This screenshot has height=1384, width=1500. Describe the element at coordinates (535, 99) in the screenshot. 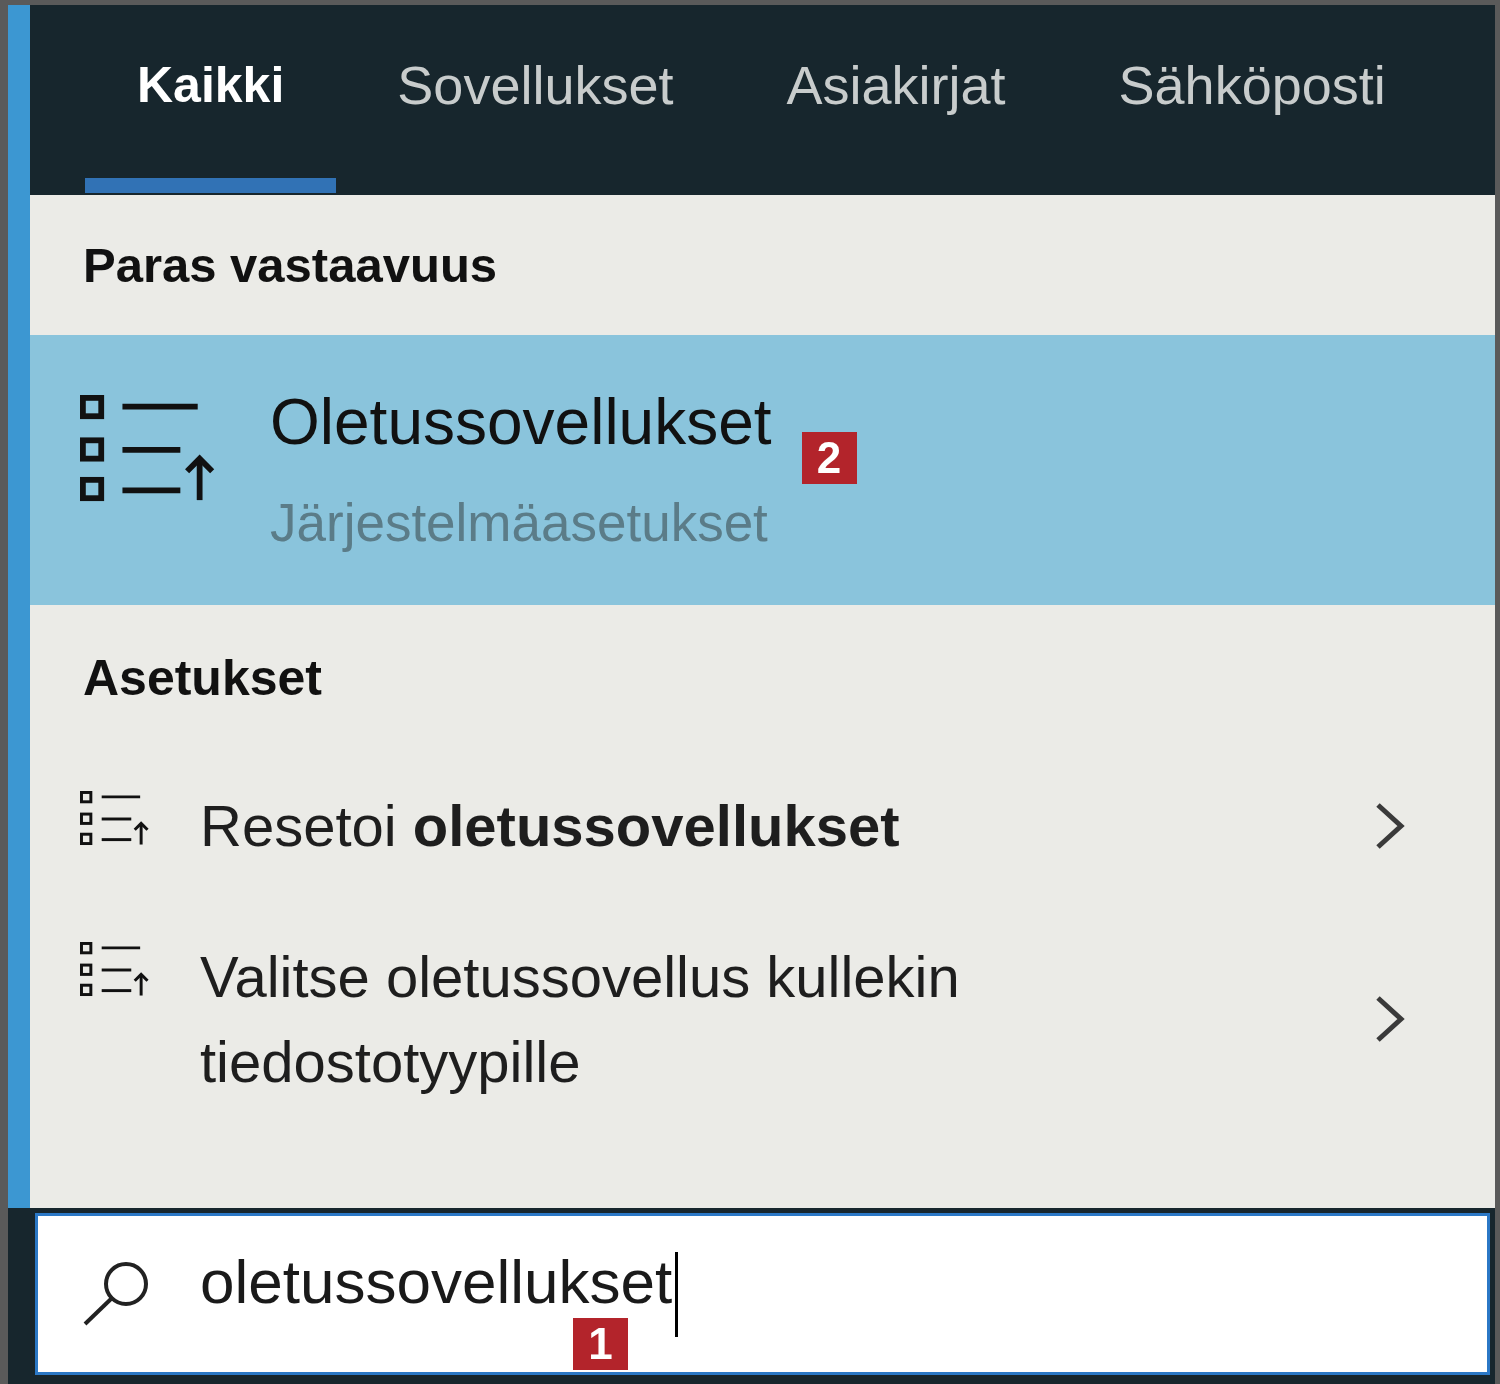

I see `tab: Sovellukset` at that location.